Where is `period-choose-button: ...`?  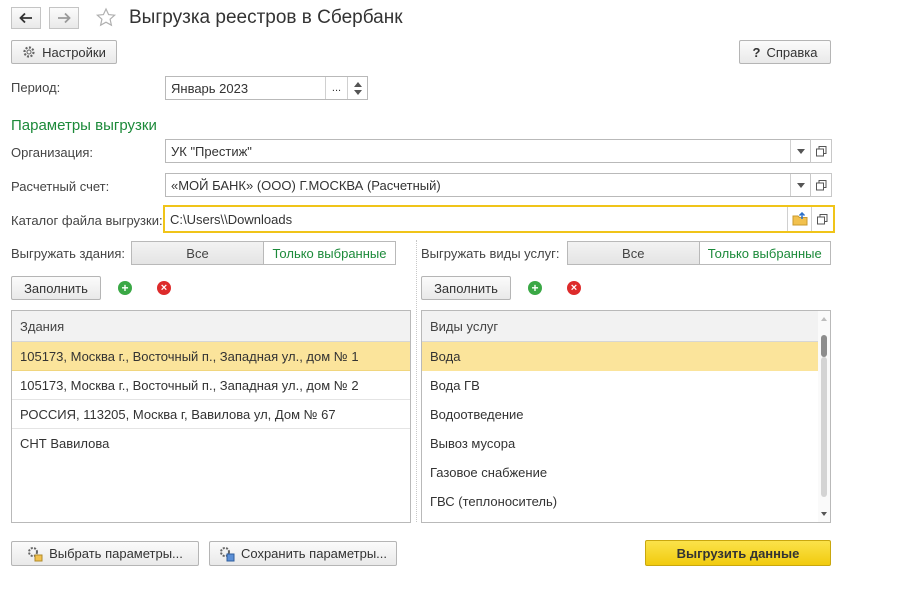 period-choose-button: ... is located at coordinates (336, 88).